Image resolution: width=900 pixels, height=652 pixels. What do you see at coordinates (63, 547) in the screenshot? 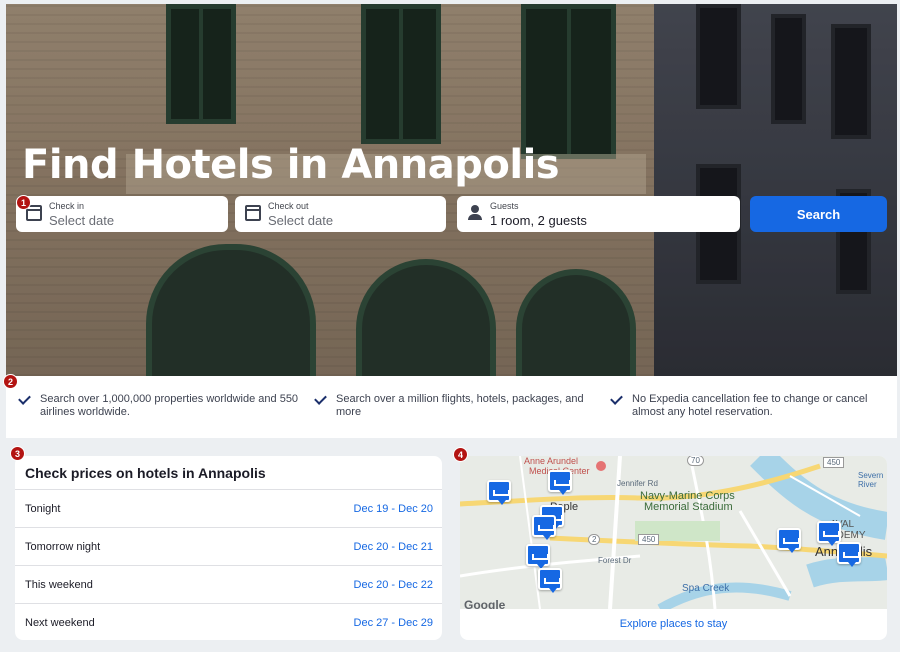
I see `price-row-label: Tomorrow night` at bounding box center [63, 547].